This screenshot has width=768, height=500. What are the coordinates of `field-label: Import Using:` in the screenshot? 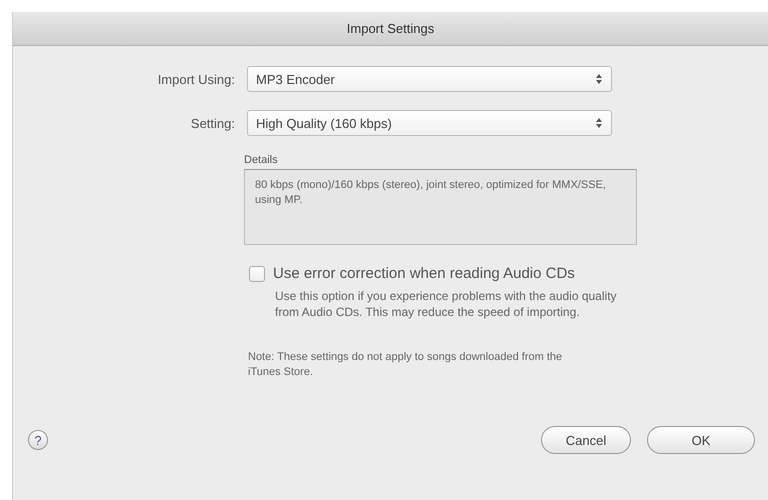 It's located at (195, 79).